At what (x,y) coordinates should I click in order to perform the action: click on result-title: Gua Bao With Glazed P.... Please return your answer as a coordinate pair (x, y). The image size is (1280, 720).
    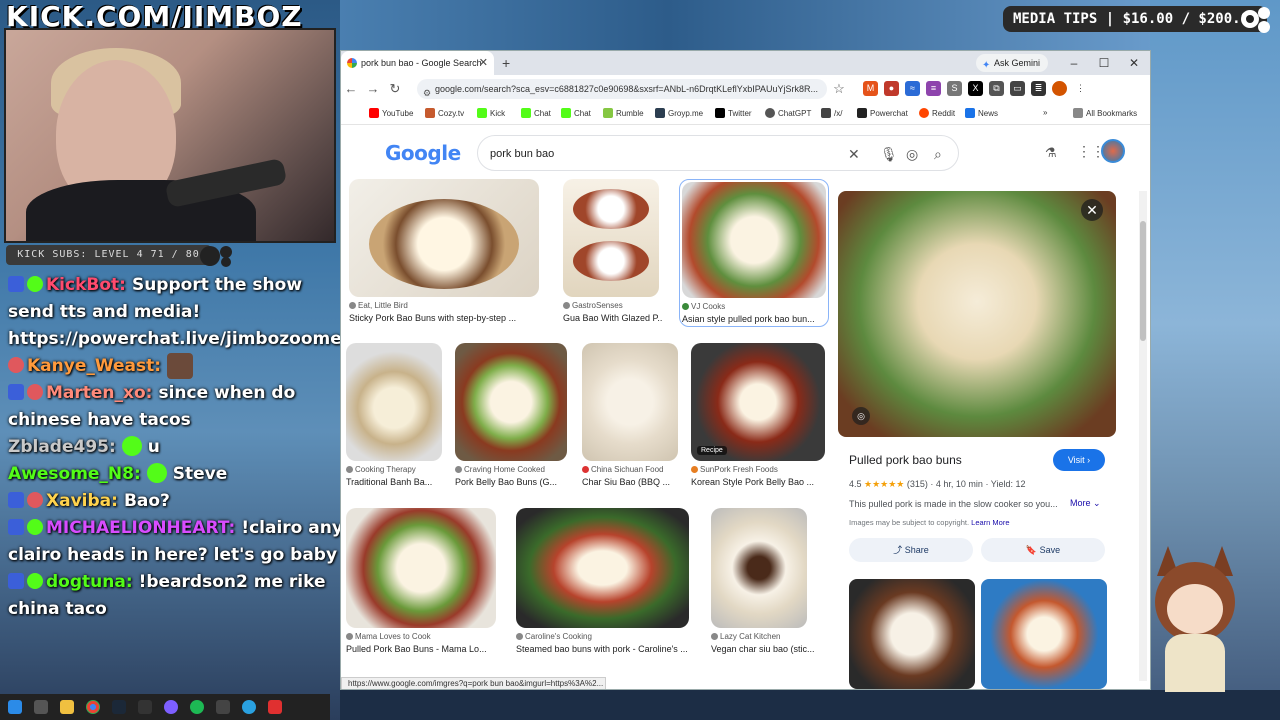
    Looking at the image, I should click on (613, 318).